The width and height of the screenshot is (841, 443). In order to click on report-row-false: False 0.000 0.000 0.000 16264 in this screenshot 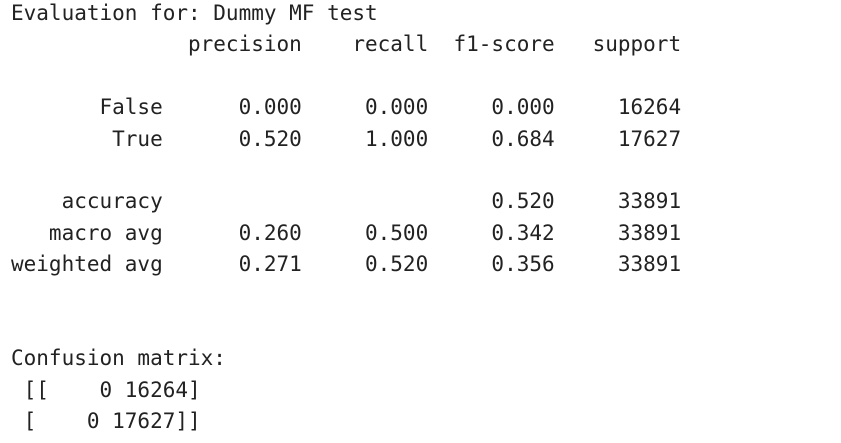, I will do `click(346, 107)`.